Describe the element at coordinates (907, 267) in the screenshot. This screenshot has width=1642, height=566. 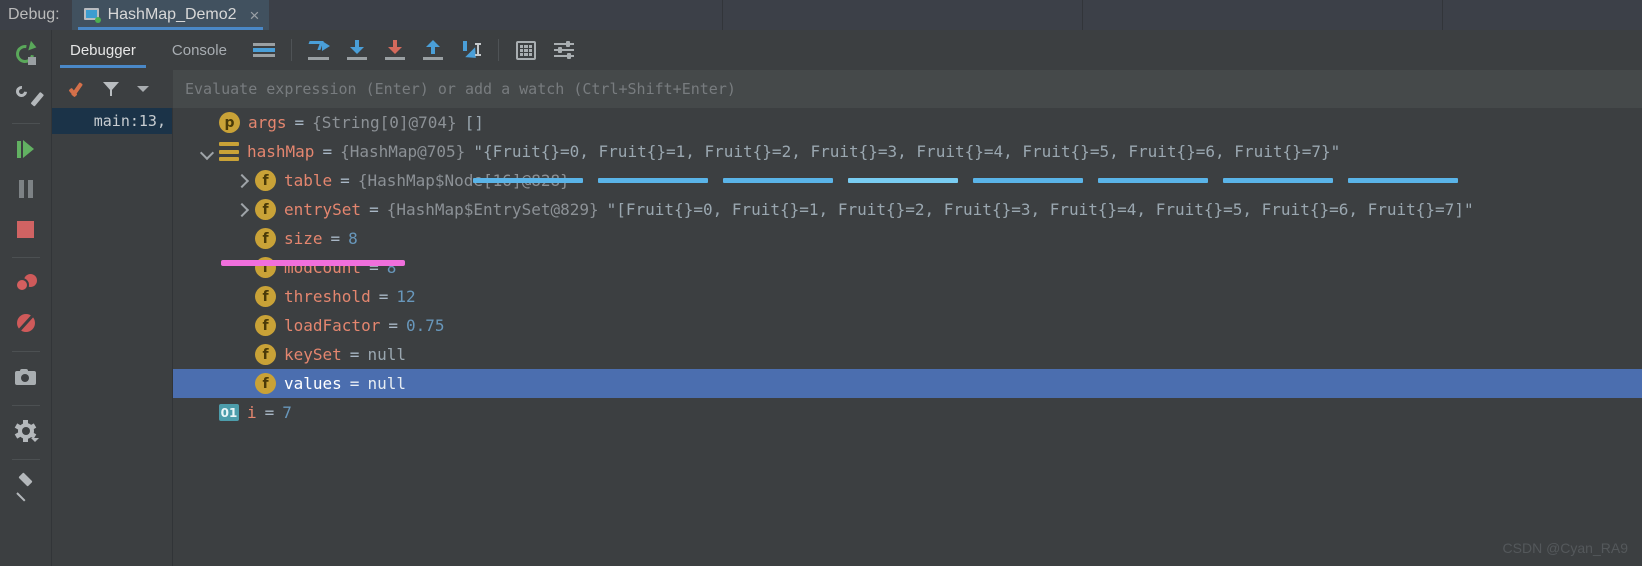
I see `variable-row-modcount: f modCount = 8` at that location.